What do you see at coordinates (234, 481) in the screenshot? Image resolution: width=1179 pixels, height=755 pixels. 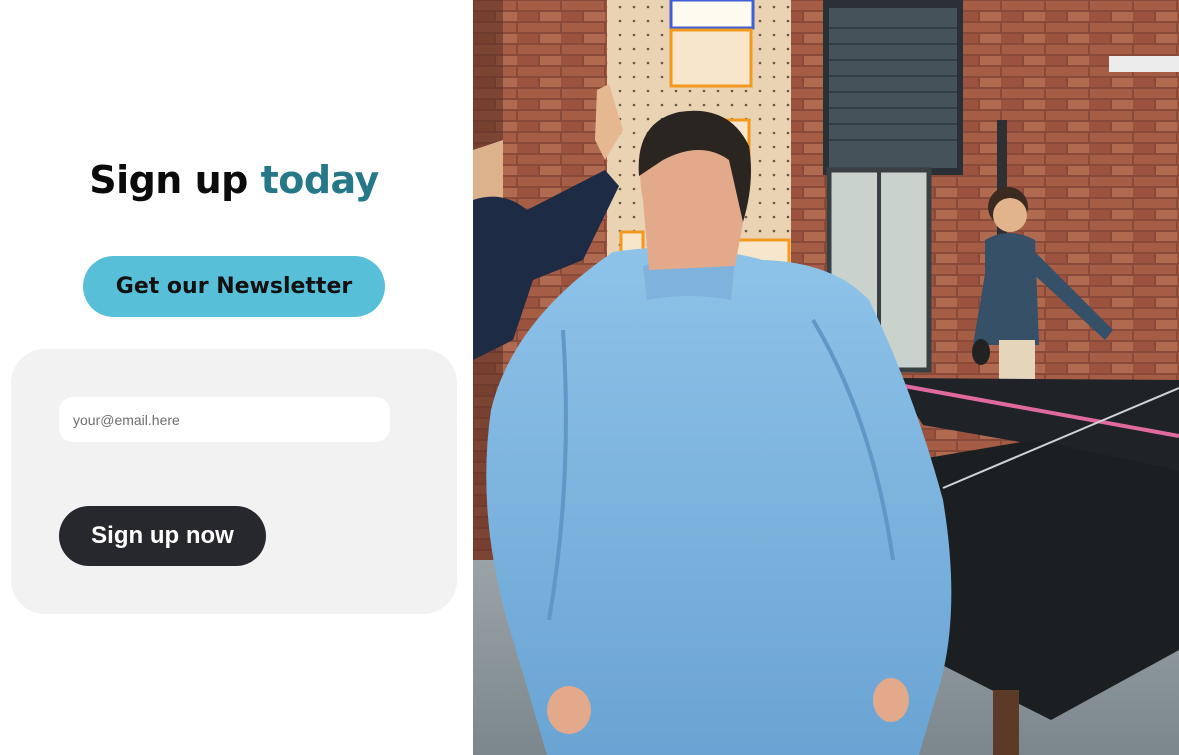 I see `signup-form: Sign up now` at bounding box center [234, 481].